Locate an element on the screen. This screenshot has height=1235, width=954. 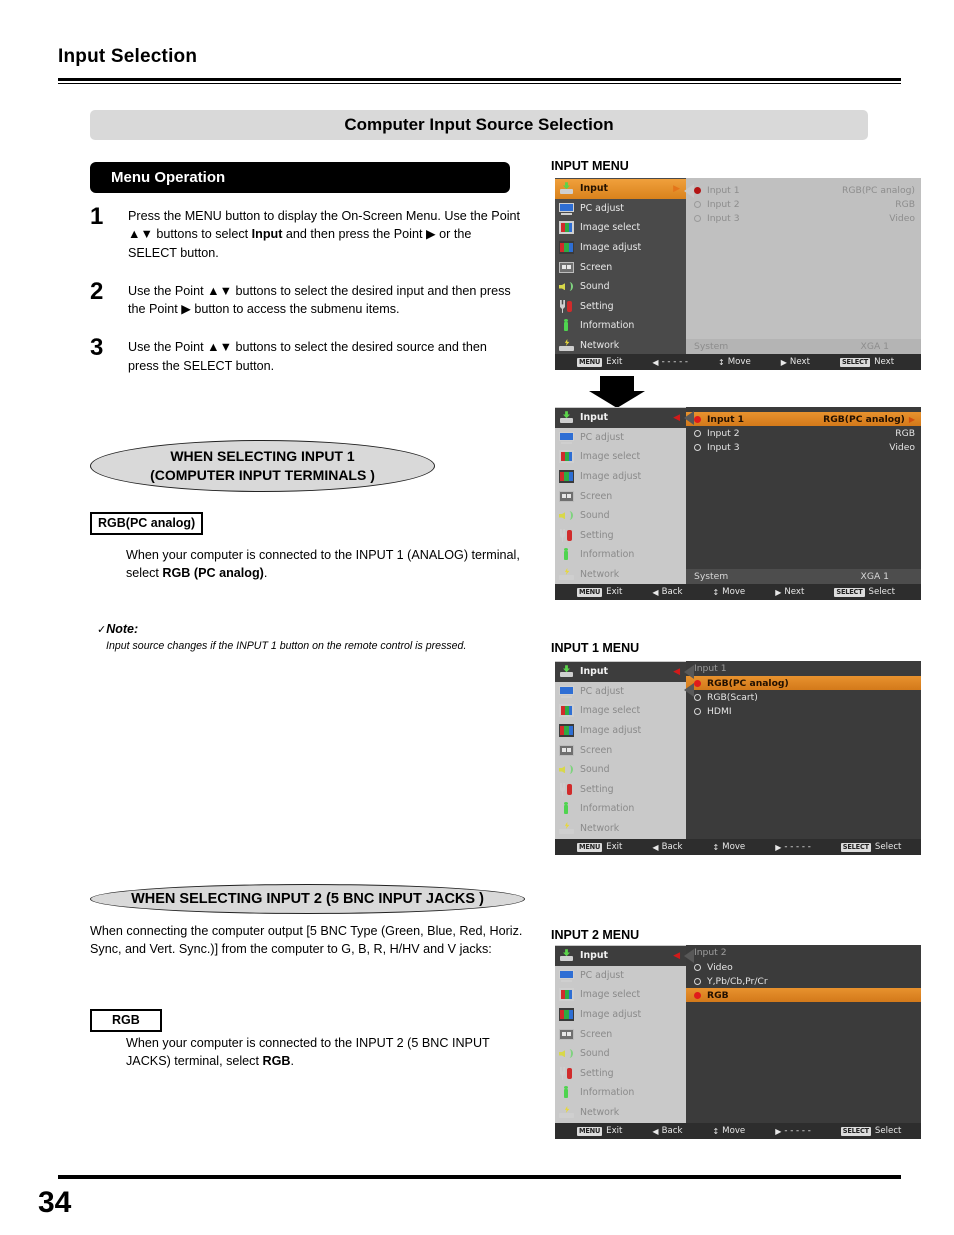
sidebar-item-label: Setting is located at coordinates (597, 535).